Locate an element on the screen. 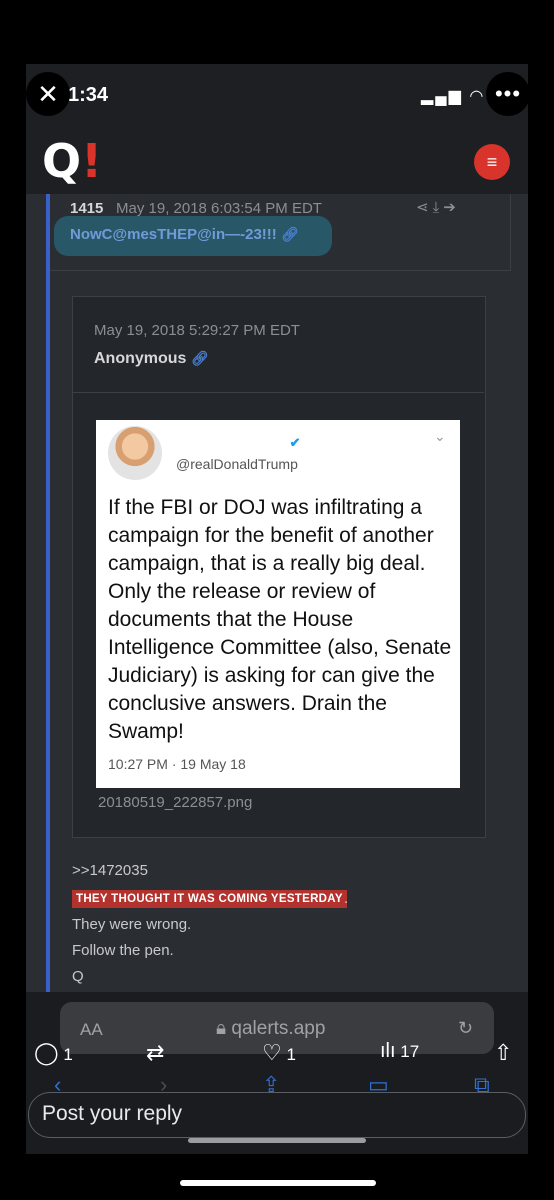  image-filename: 20180519_222857.png is located at coordinates (175, 802).